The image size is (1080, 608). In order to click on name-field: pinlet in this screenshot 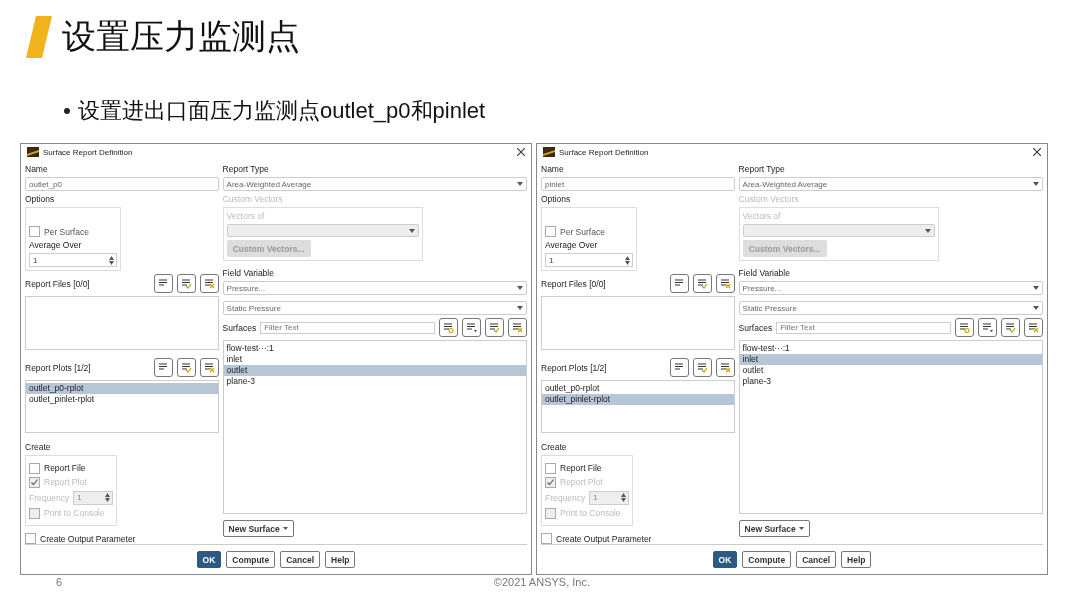, I will do `click(638, 184)`.